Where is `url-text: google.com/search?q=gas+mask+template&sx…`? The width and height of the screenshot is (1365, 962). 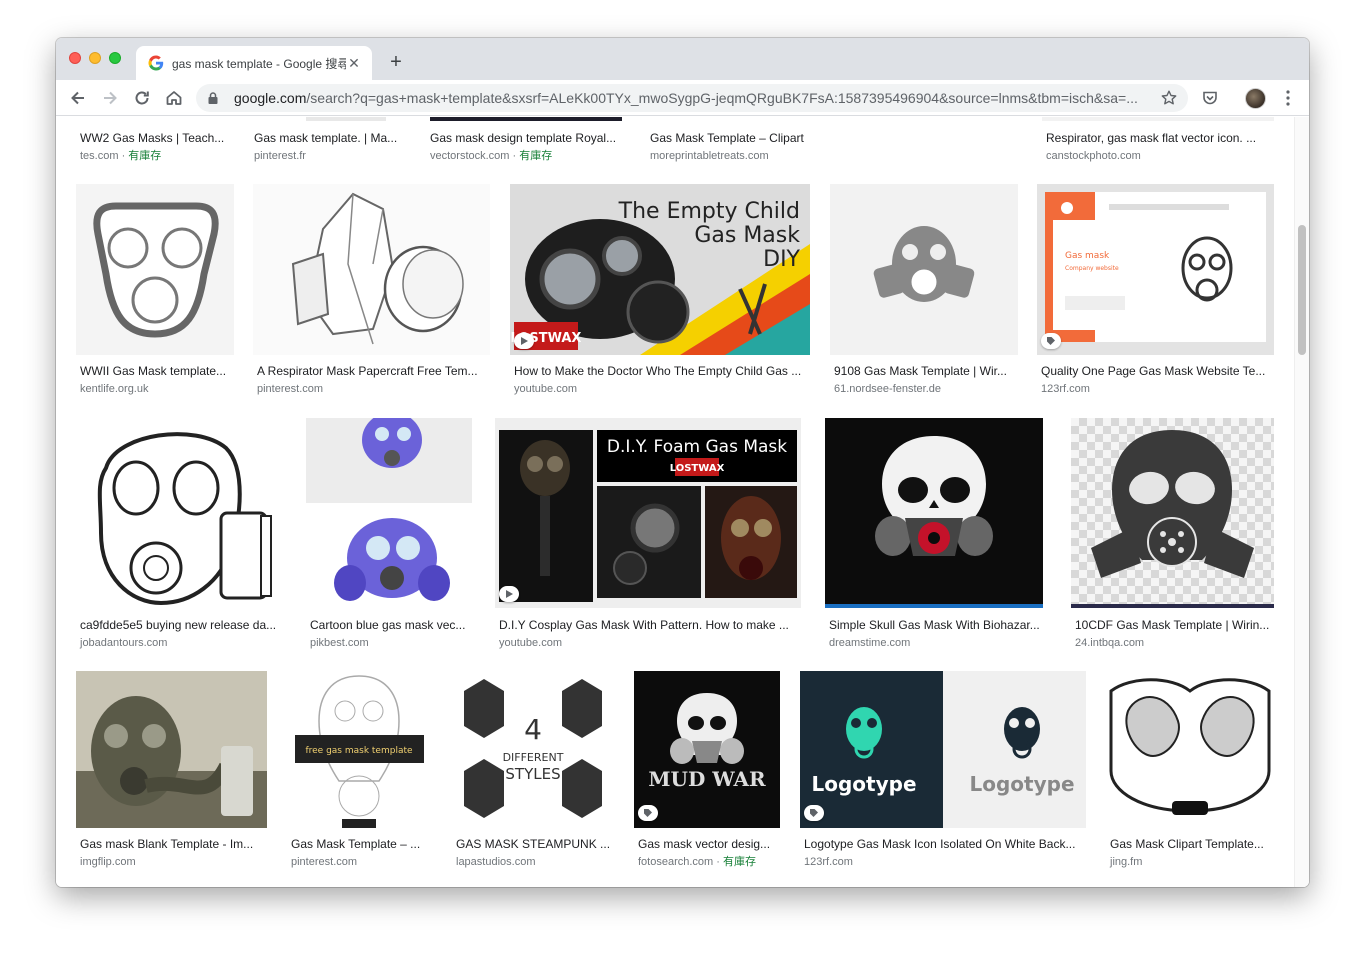
url-text: google.com/search?q=gas+mask+template&sx… is located at coordinates (697, 98).